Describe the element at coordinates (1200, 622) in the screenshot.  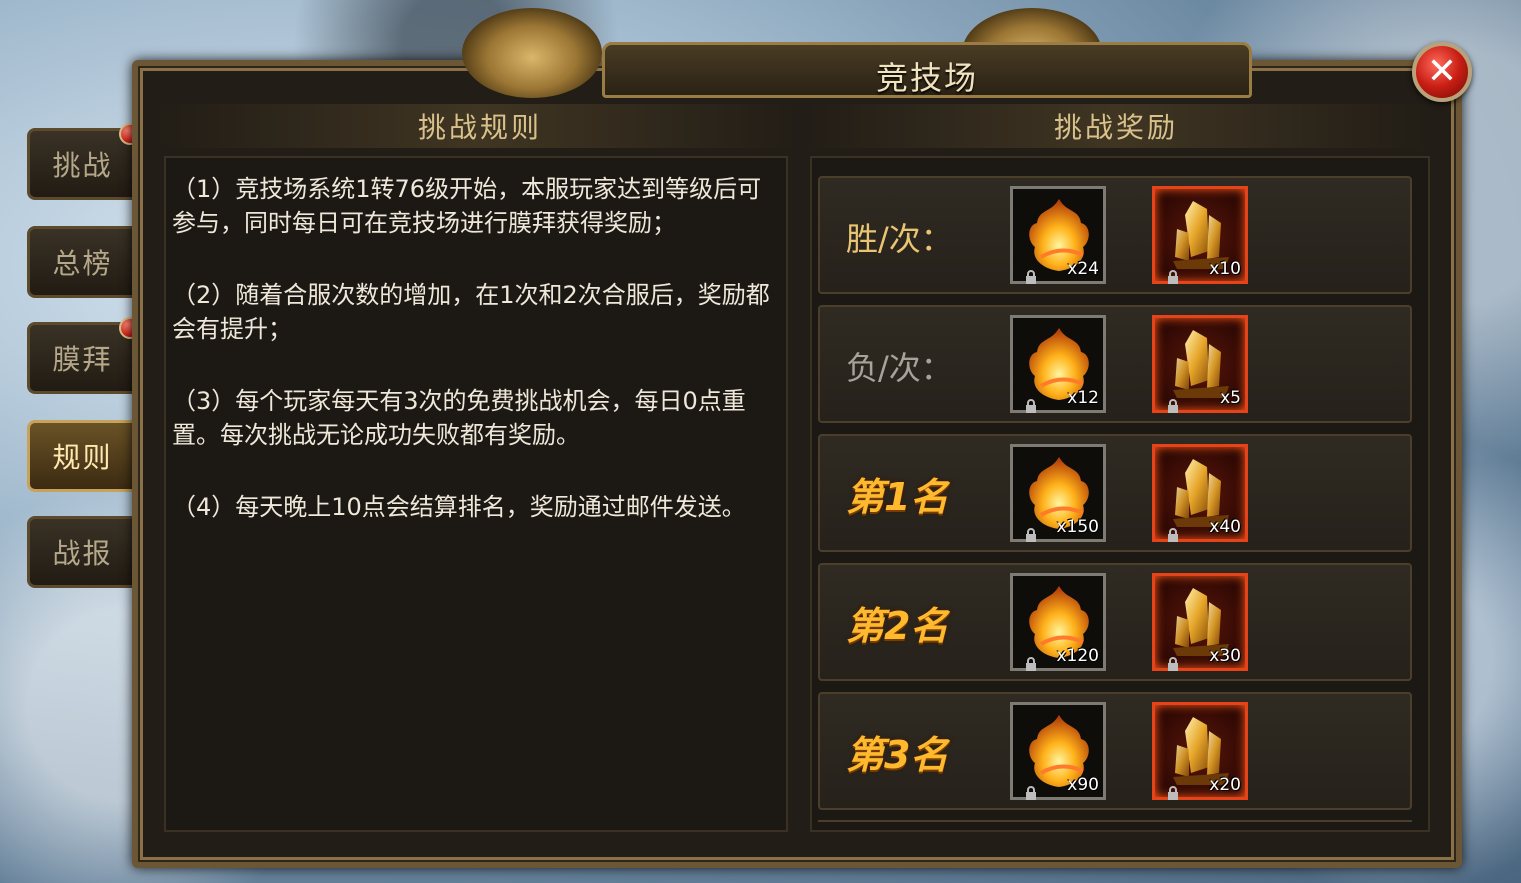
I see `gold-crystal-item: x30` at that location.